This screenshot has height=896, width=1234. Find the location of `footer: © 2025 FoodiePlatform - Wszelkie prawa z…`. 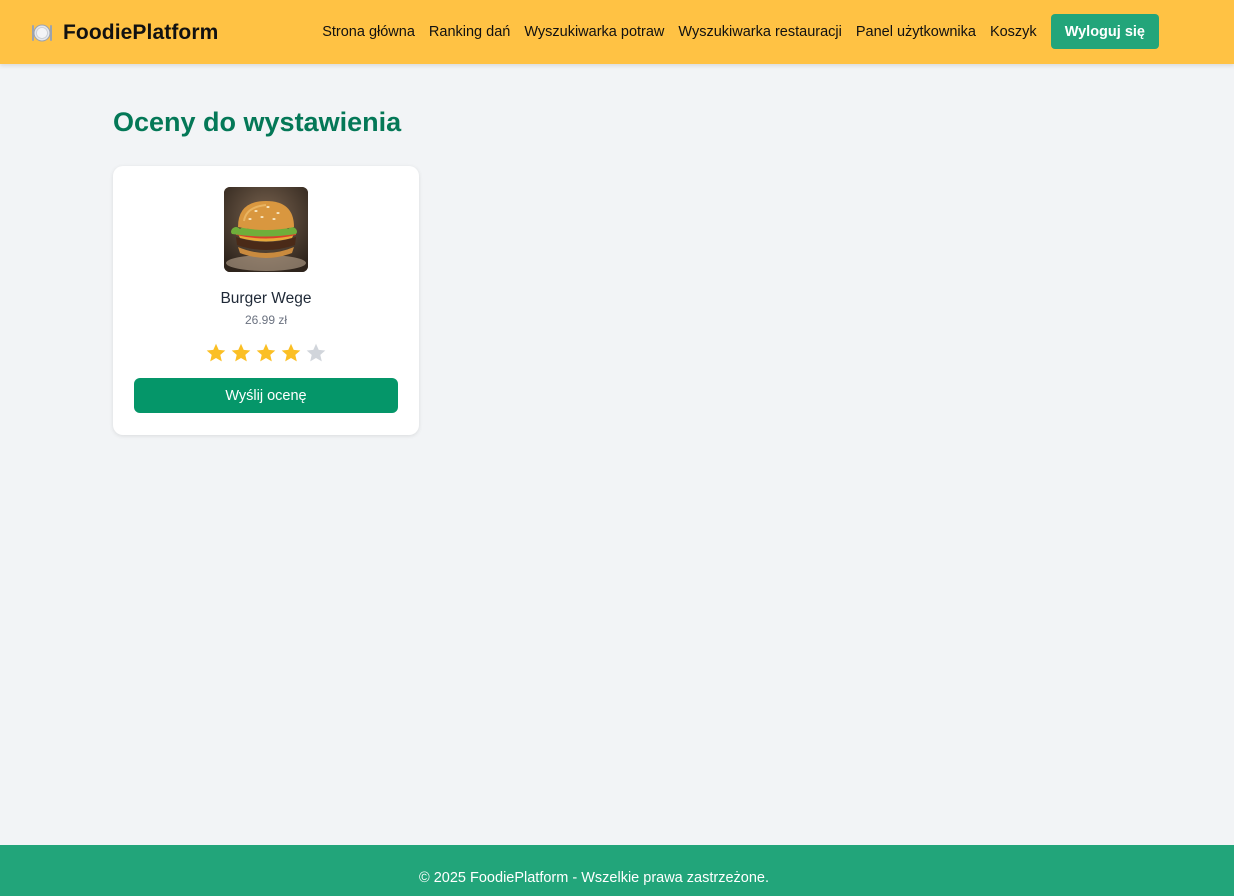

footer: © 2025 FoodiePlatform - Wszelkie prawa z… is located at coordinates (617, 870).